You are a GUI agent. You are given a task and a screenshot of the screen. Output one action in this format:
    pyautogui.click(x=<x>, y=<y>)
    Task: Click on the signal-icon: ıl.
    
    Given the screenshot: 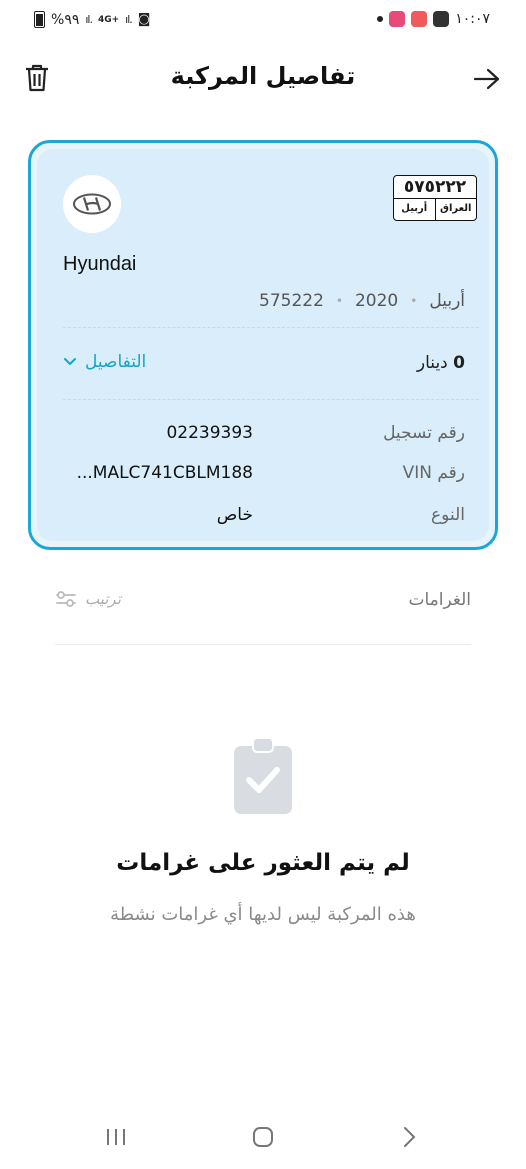 What is the action you would take?
    pyautogui.click(x=89, y=19)
    